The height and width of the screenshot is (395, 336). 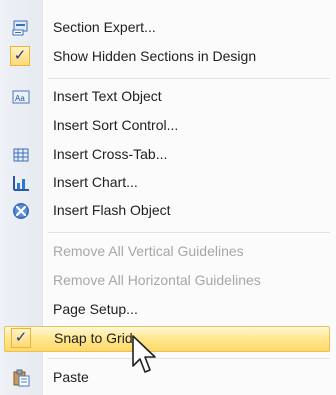 I want to click on menu-item-label: Snap to Grid, so click(x=93, y=338).